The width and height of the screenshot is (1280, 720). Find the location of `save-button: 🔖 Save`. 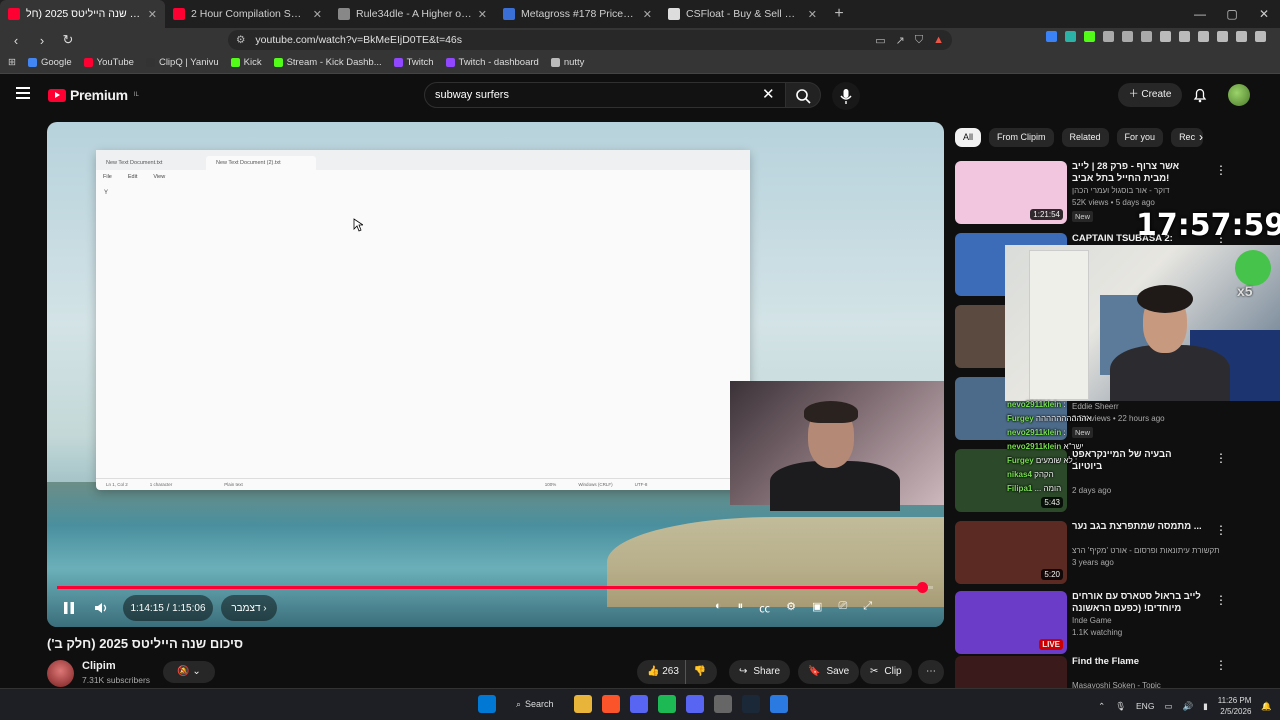

save-button: 🔖 Save is located at coordinates (829, 672).